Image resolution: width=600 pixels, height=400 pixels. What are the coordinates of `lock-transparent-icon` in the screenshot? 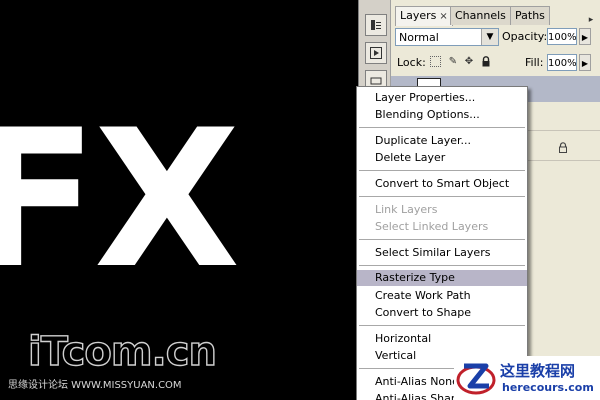 It's located at (436, 62).